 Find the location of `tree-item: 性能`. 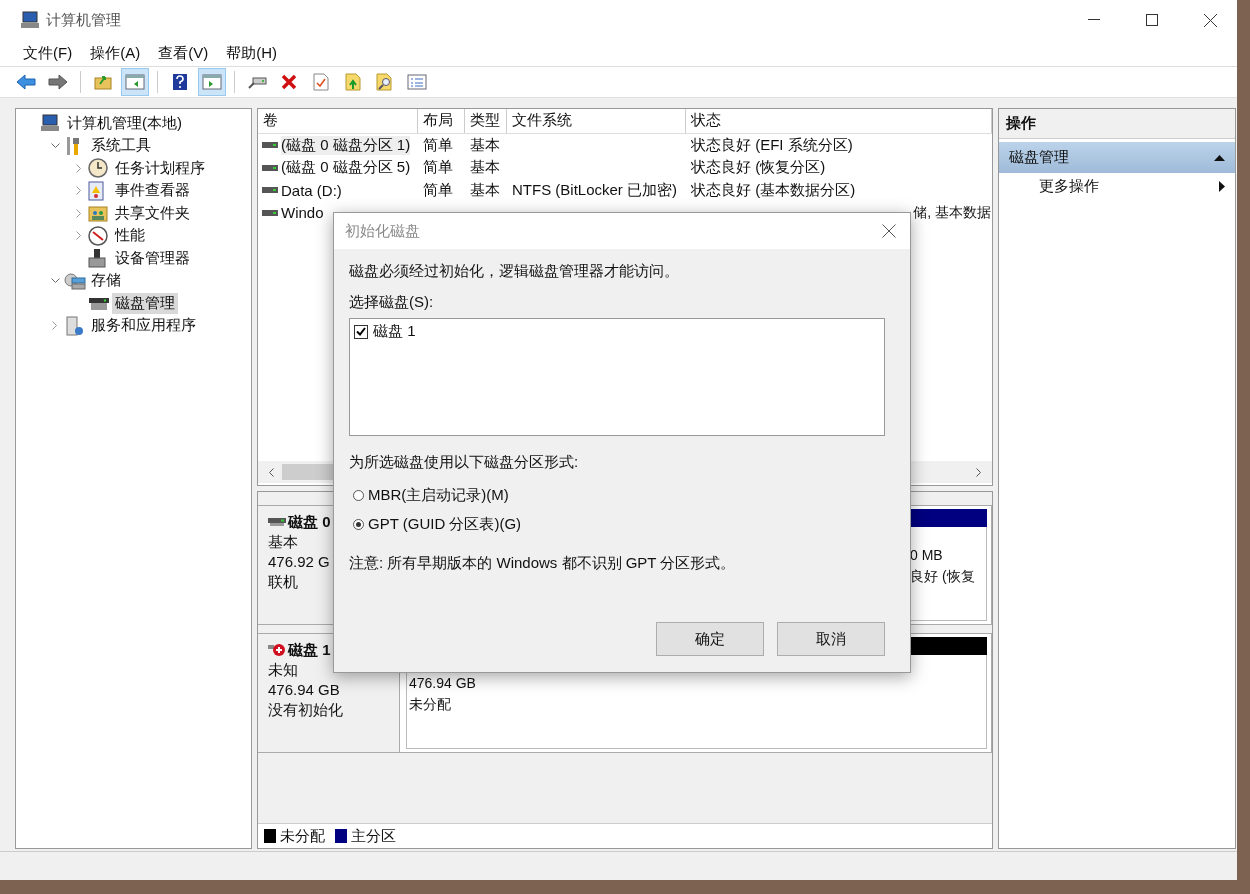

tree-item: 性能 is located at coordinates (130, 236).